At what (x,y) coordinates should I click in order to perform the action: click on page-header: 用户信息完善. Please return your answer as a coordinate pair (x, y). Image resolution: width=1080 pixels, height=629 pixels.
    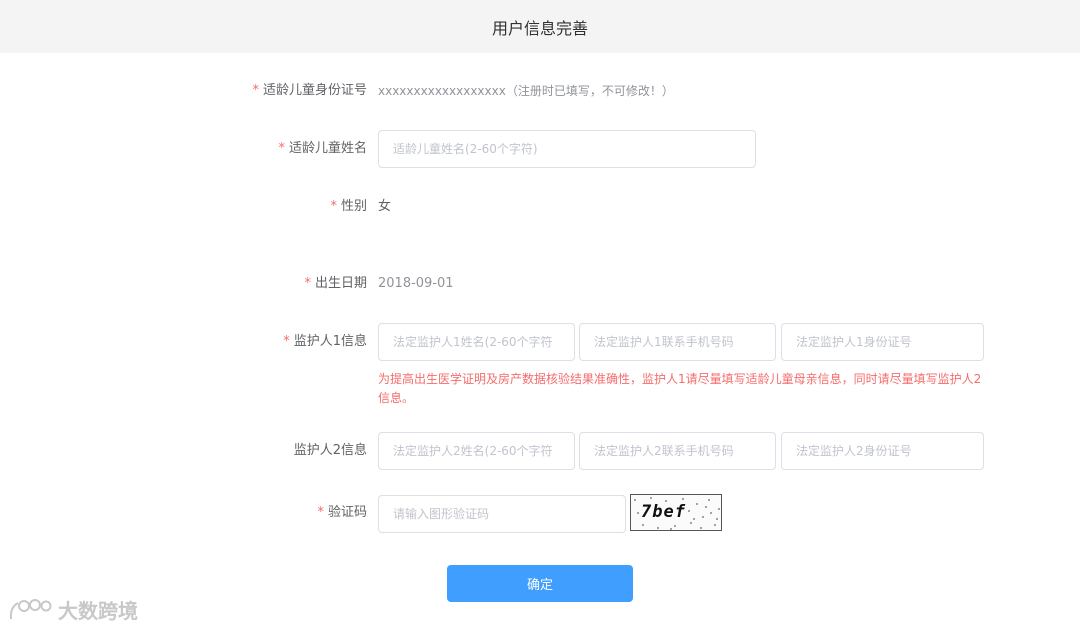
    Looking at the image, I should click on (540, 26).